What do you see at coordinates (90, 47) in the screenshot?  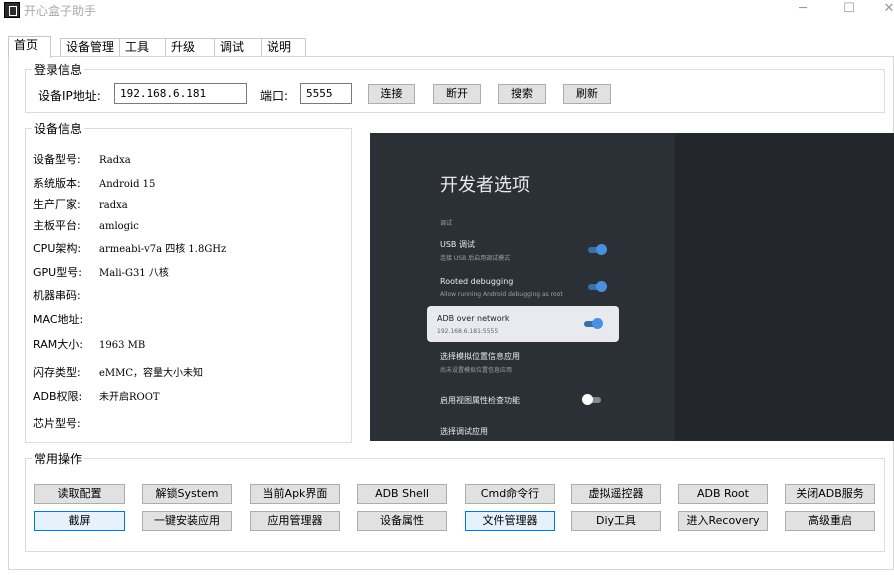 I see `tab-device-management: 设备管理` at bounding box center [90, 47].